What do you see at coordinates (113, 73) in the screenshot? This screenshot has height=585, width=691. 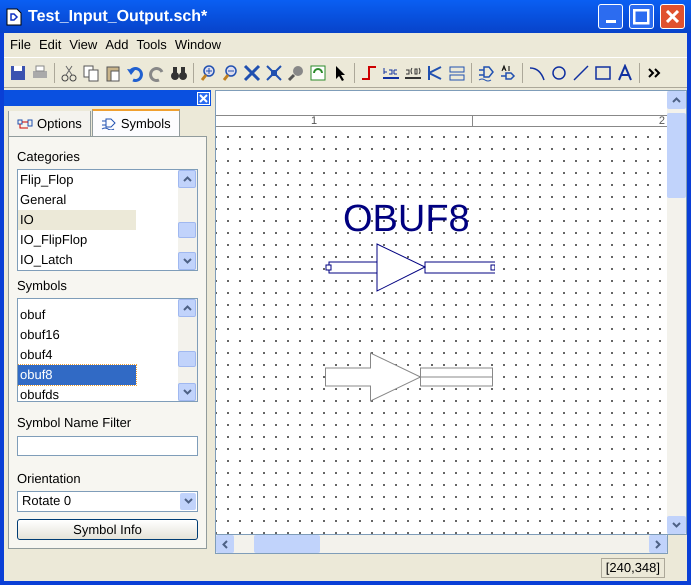 I see `paste-icon` at bounding box center [113, 73].